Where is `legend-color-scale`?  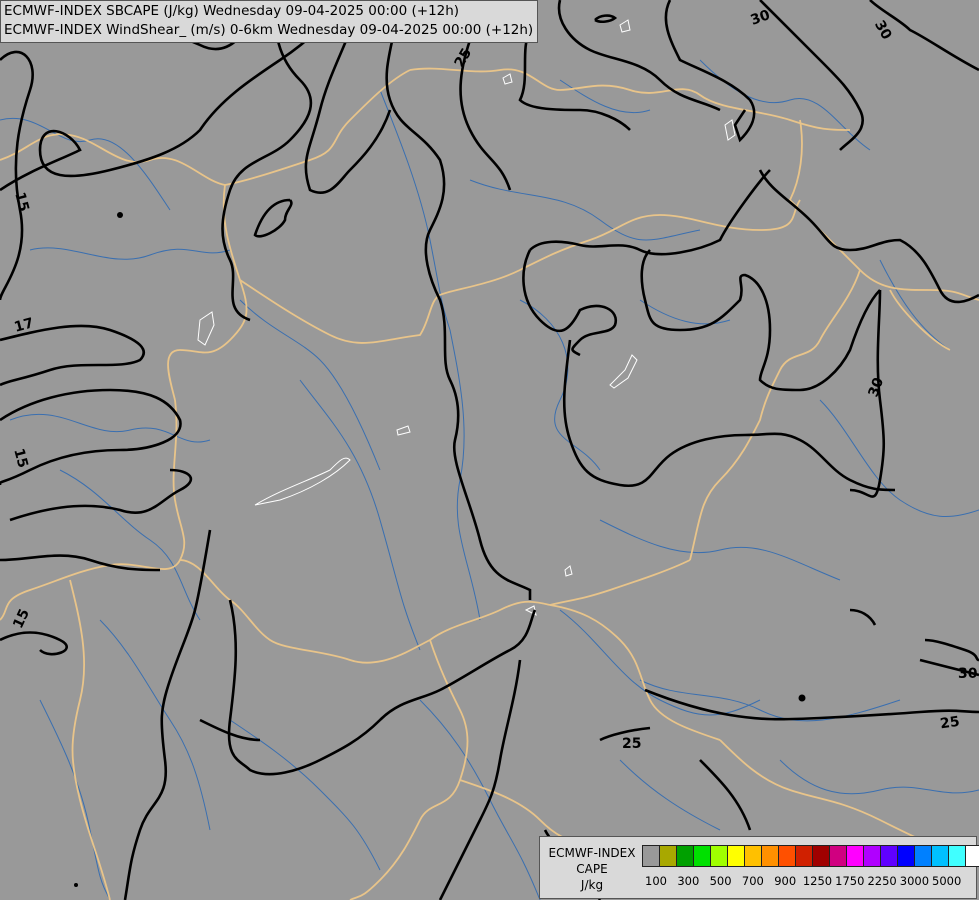 legend-color-scale is located at coordinates (810, 856).